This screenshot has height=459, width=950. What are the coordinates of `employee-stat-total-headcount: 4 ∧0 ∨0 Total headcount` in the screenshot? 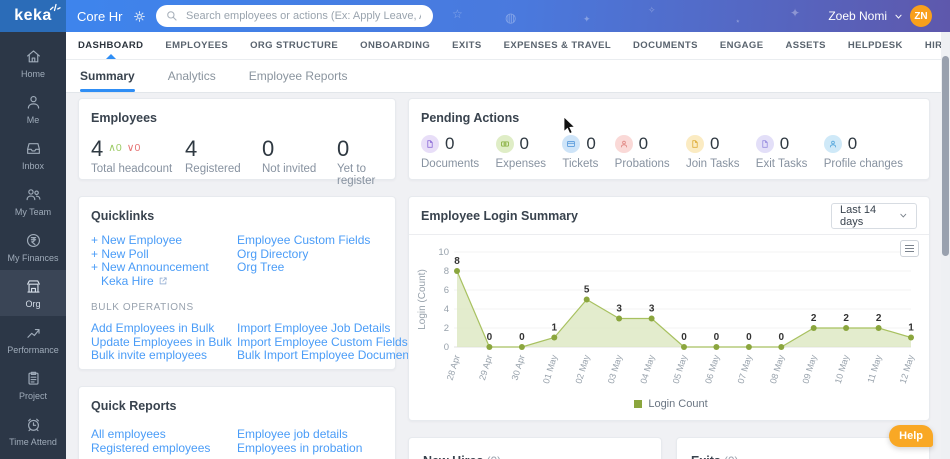 It's located at (138, 162).